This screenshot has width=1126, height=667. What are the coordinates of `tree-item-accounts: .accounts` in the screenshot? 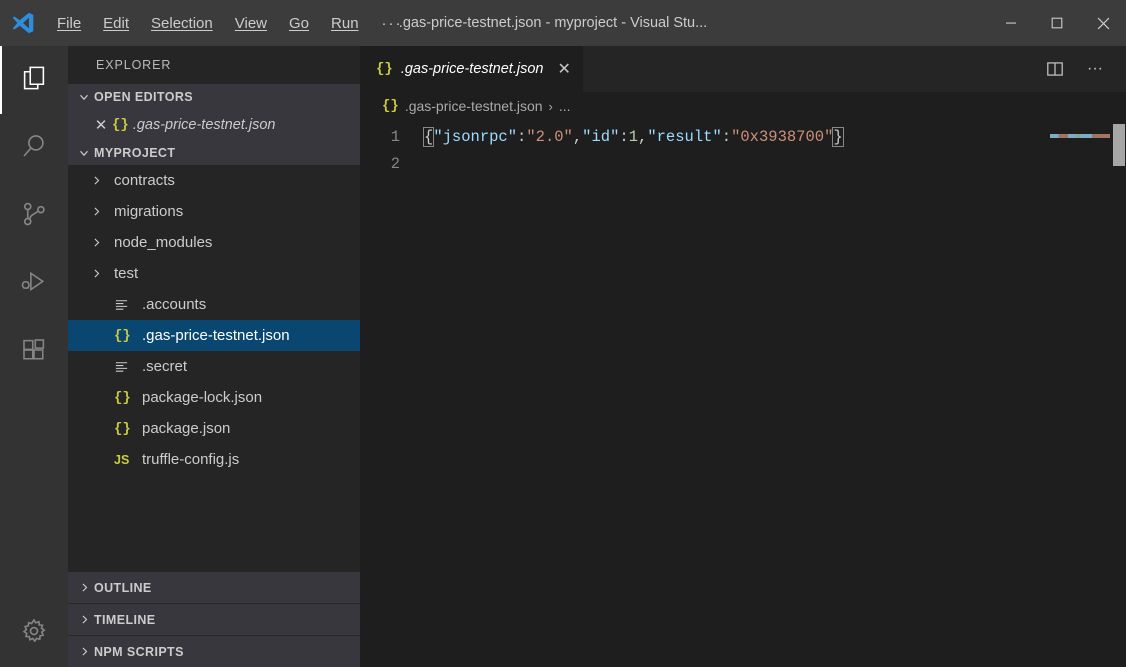 It's located at (214, 304).